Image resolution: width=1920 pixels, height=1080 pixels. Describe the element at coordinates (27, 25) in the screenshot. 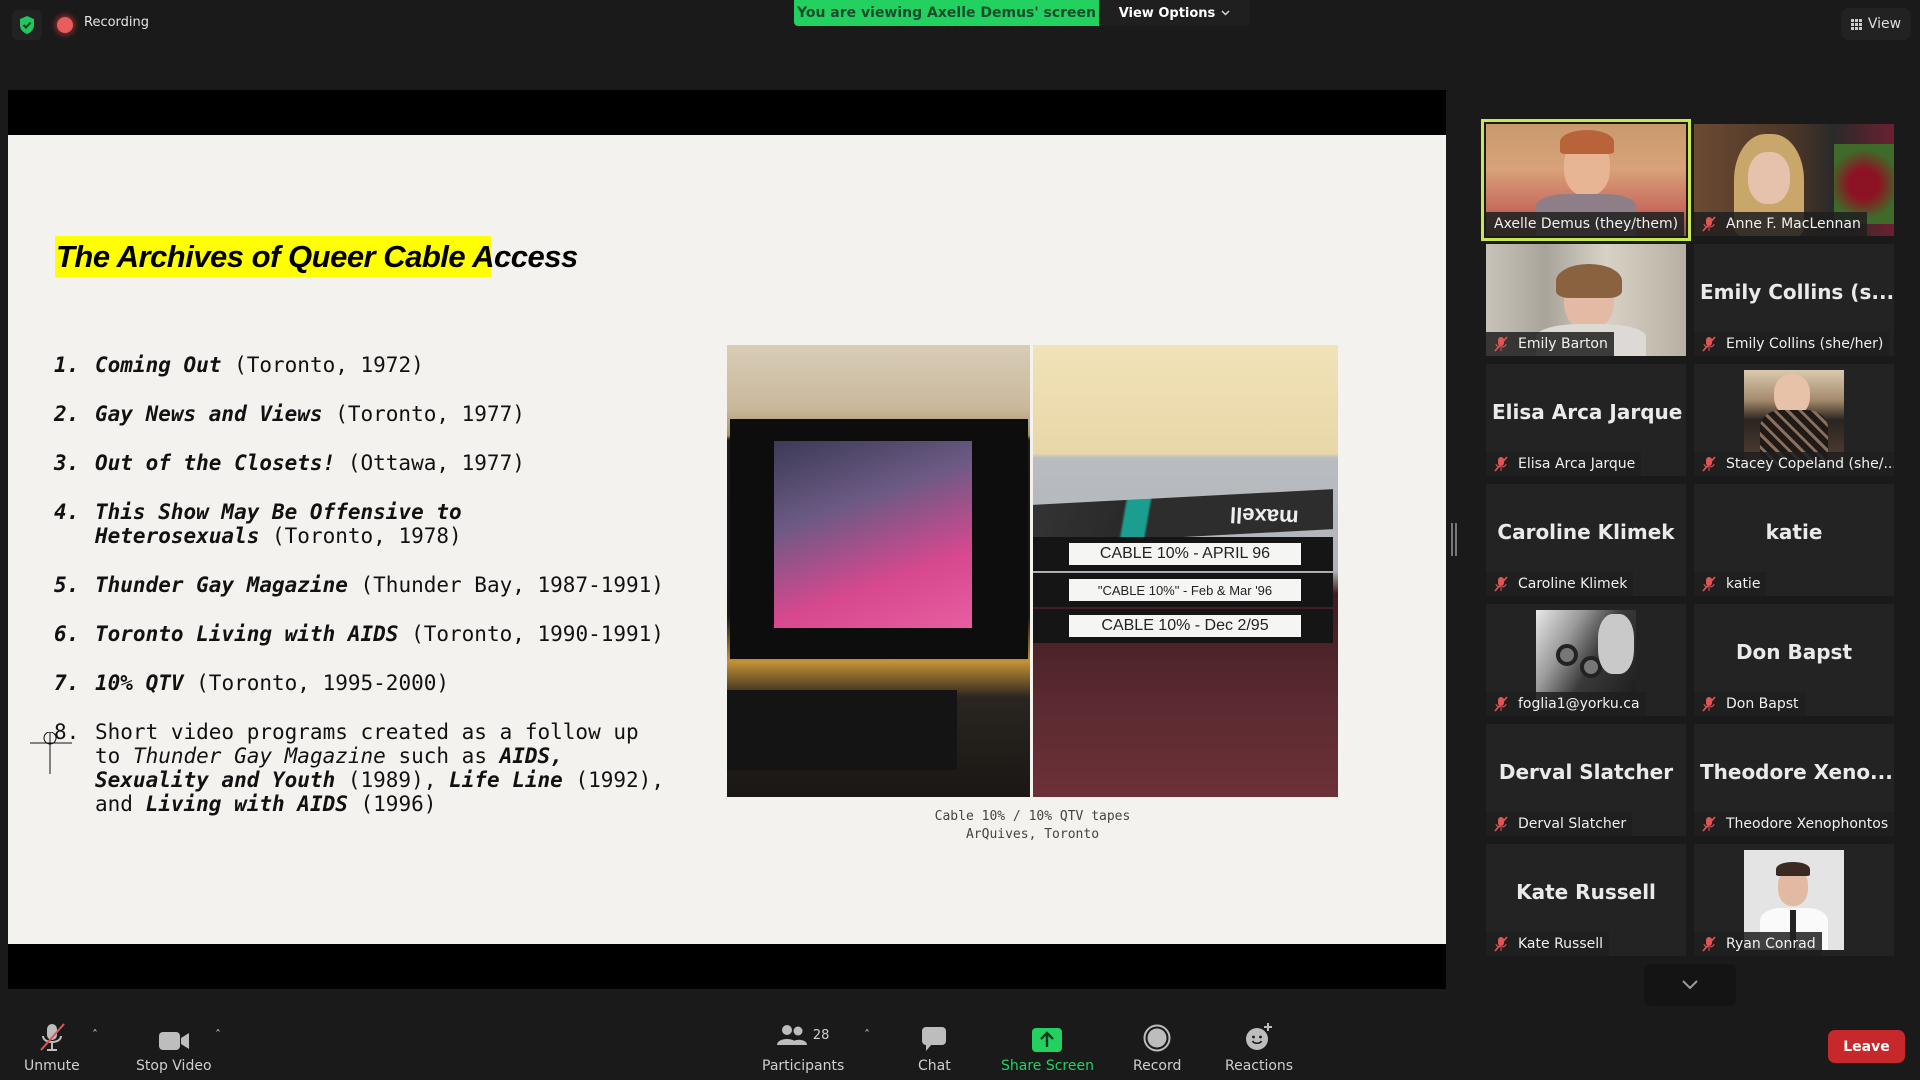

I see `security-shield-icon` at that location.